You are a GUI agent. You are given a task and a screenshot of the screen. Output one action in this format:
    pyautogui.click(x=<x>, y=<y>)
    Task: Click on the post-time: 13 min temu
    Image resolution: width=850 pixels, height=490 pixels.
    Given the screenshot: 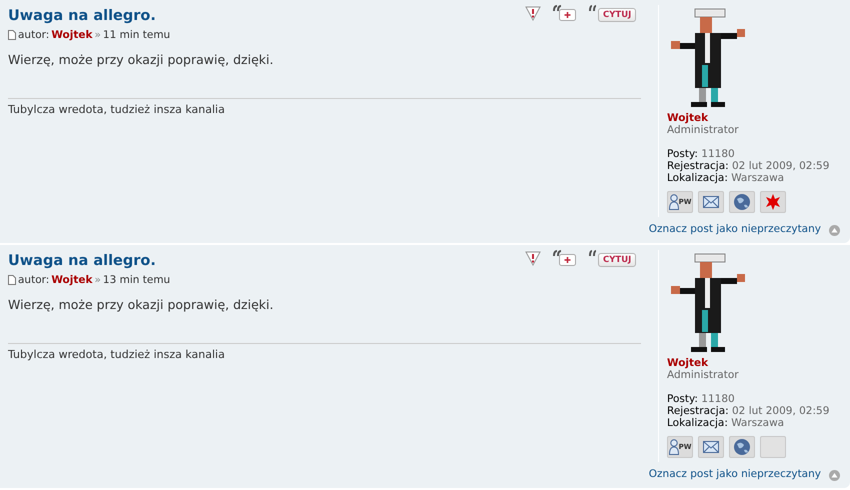 What is the action you would take?
    pyautogui.click(x=136, y=280)
    